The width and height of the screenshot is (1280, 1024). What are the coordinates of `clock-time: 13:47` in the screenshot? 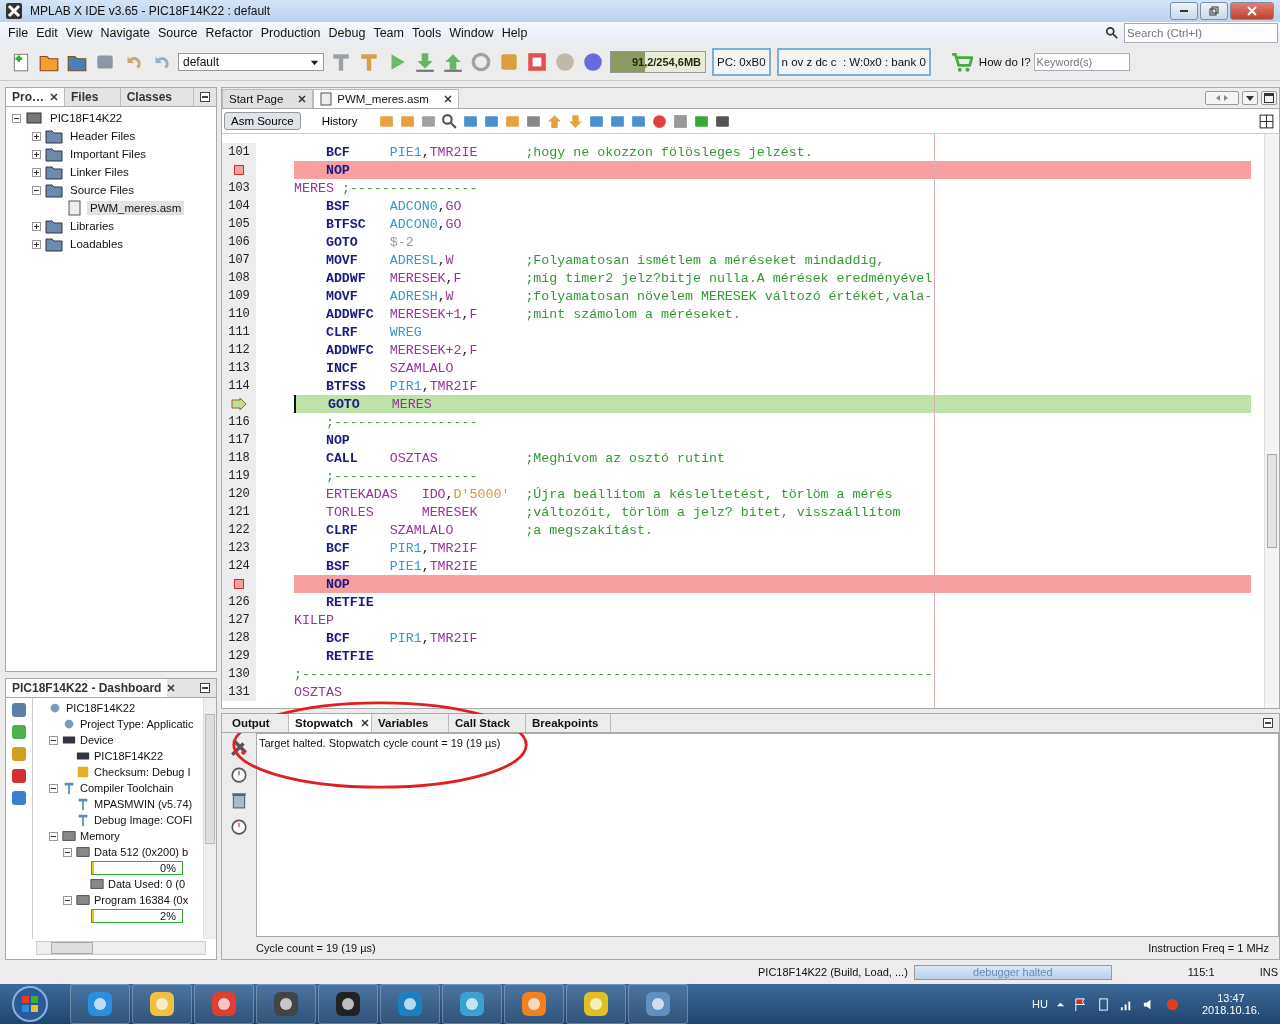 It's located at (1231, 998).